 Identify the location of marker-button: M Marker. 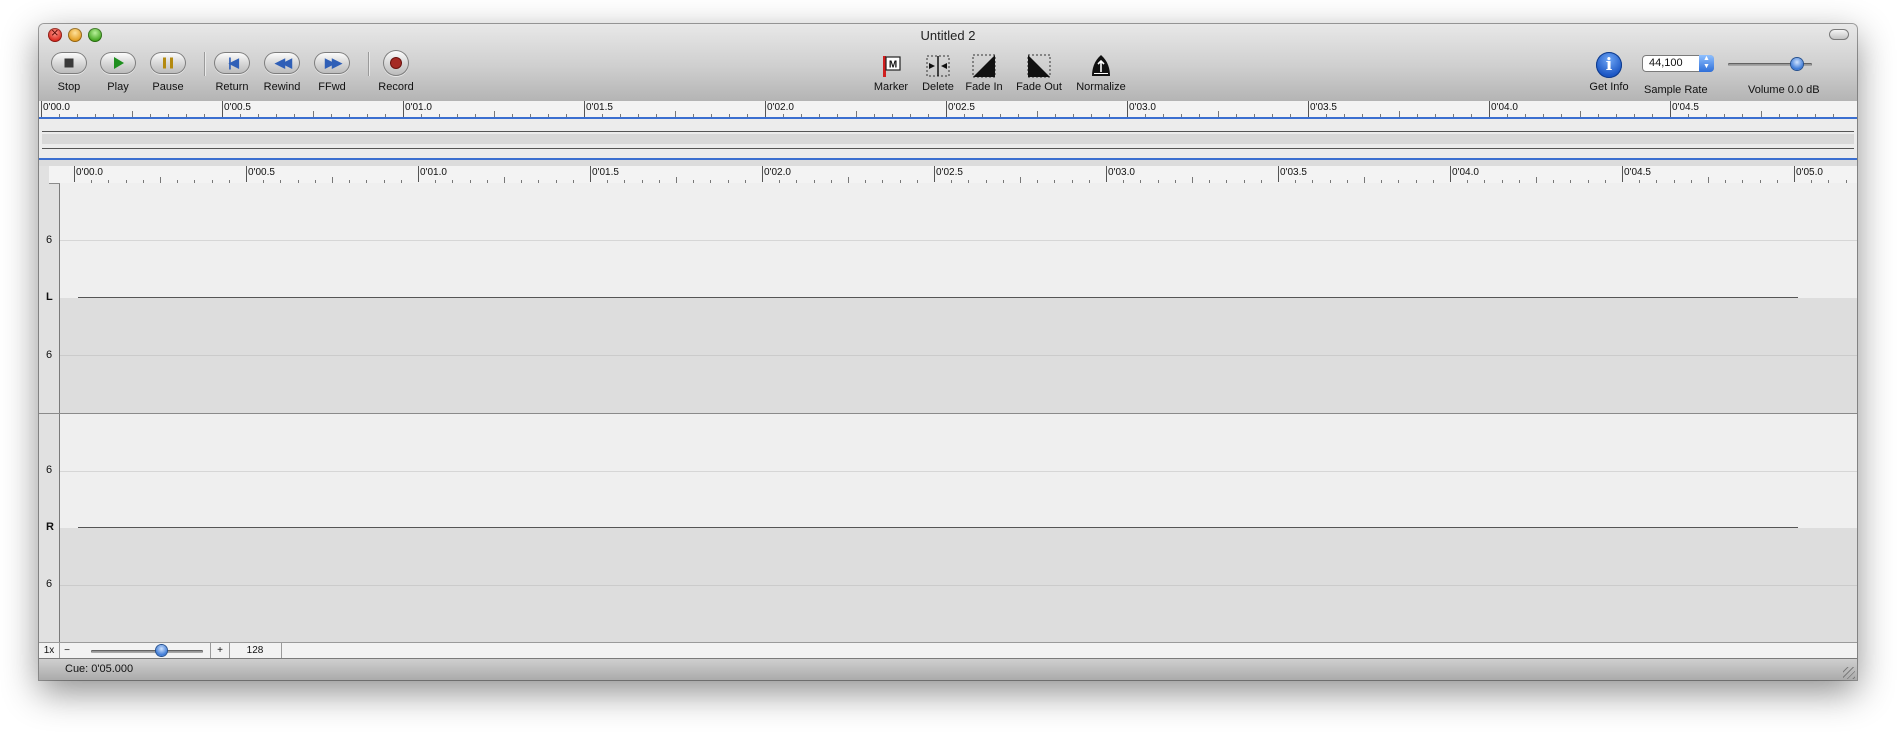
(891, 74).